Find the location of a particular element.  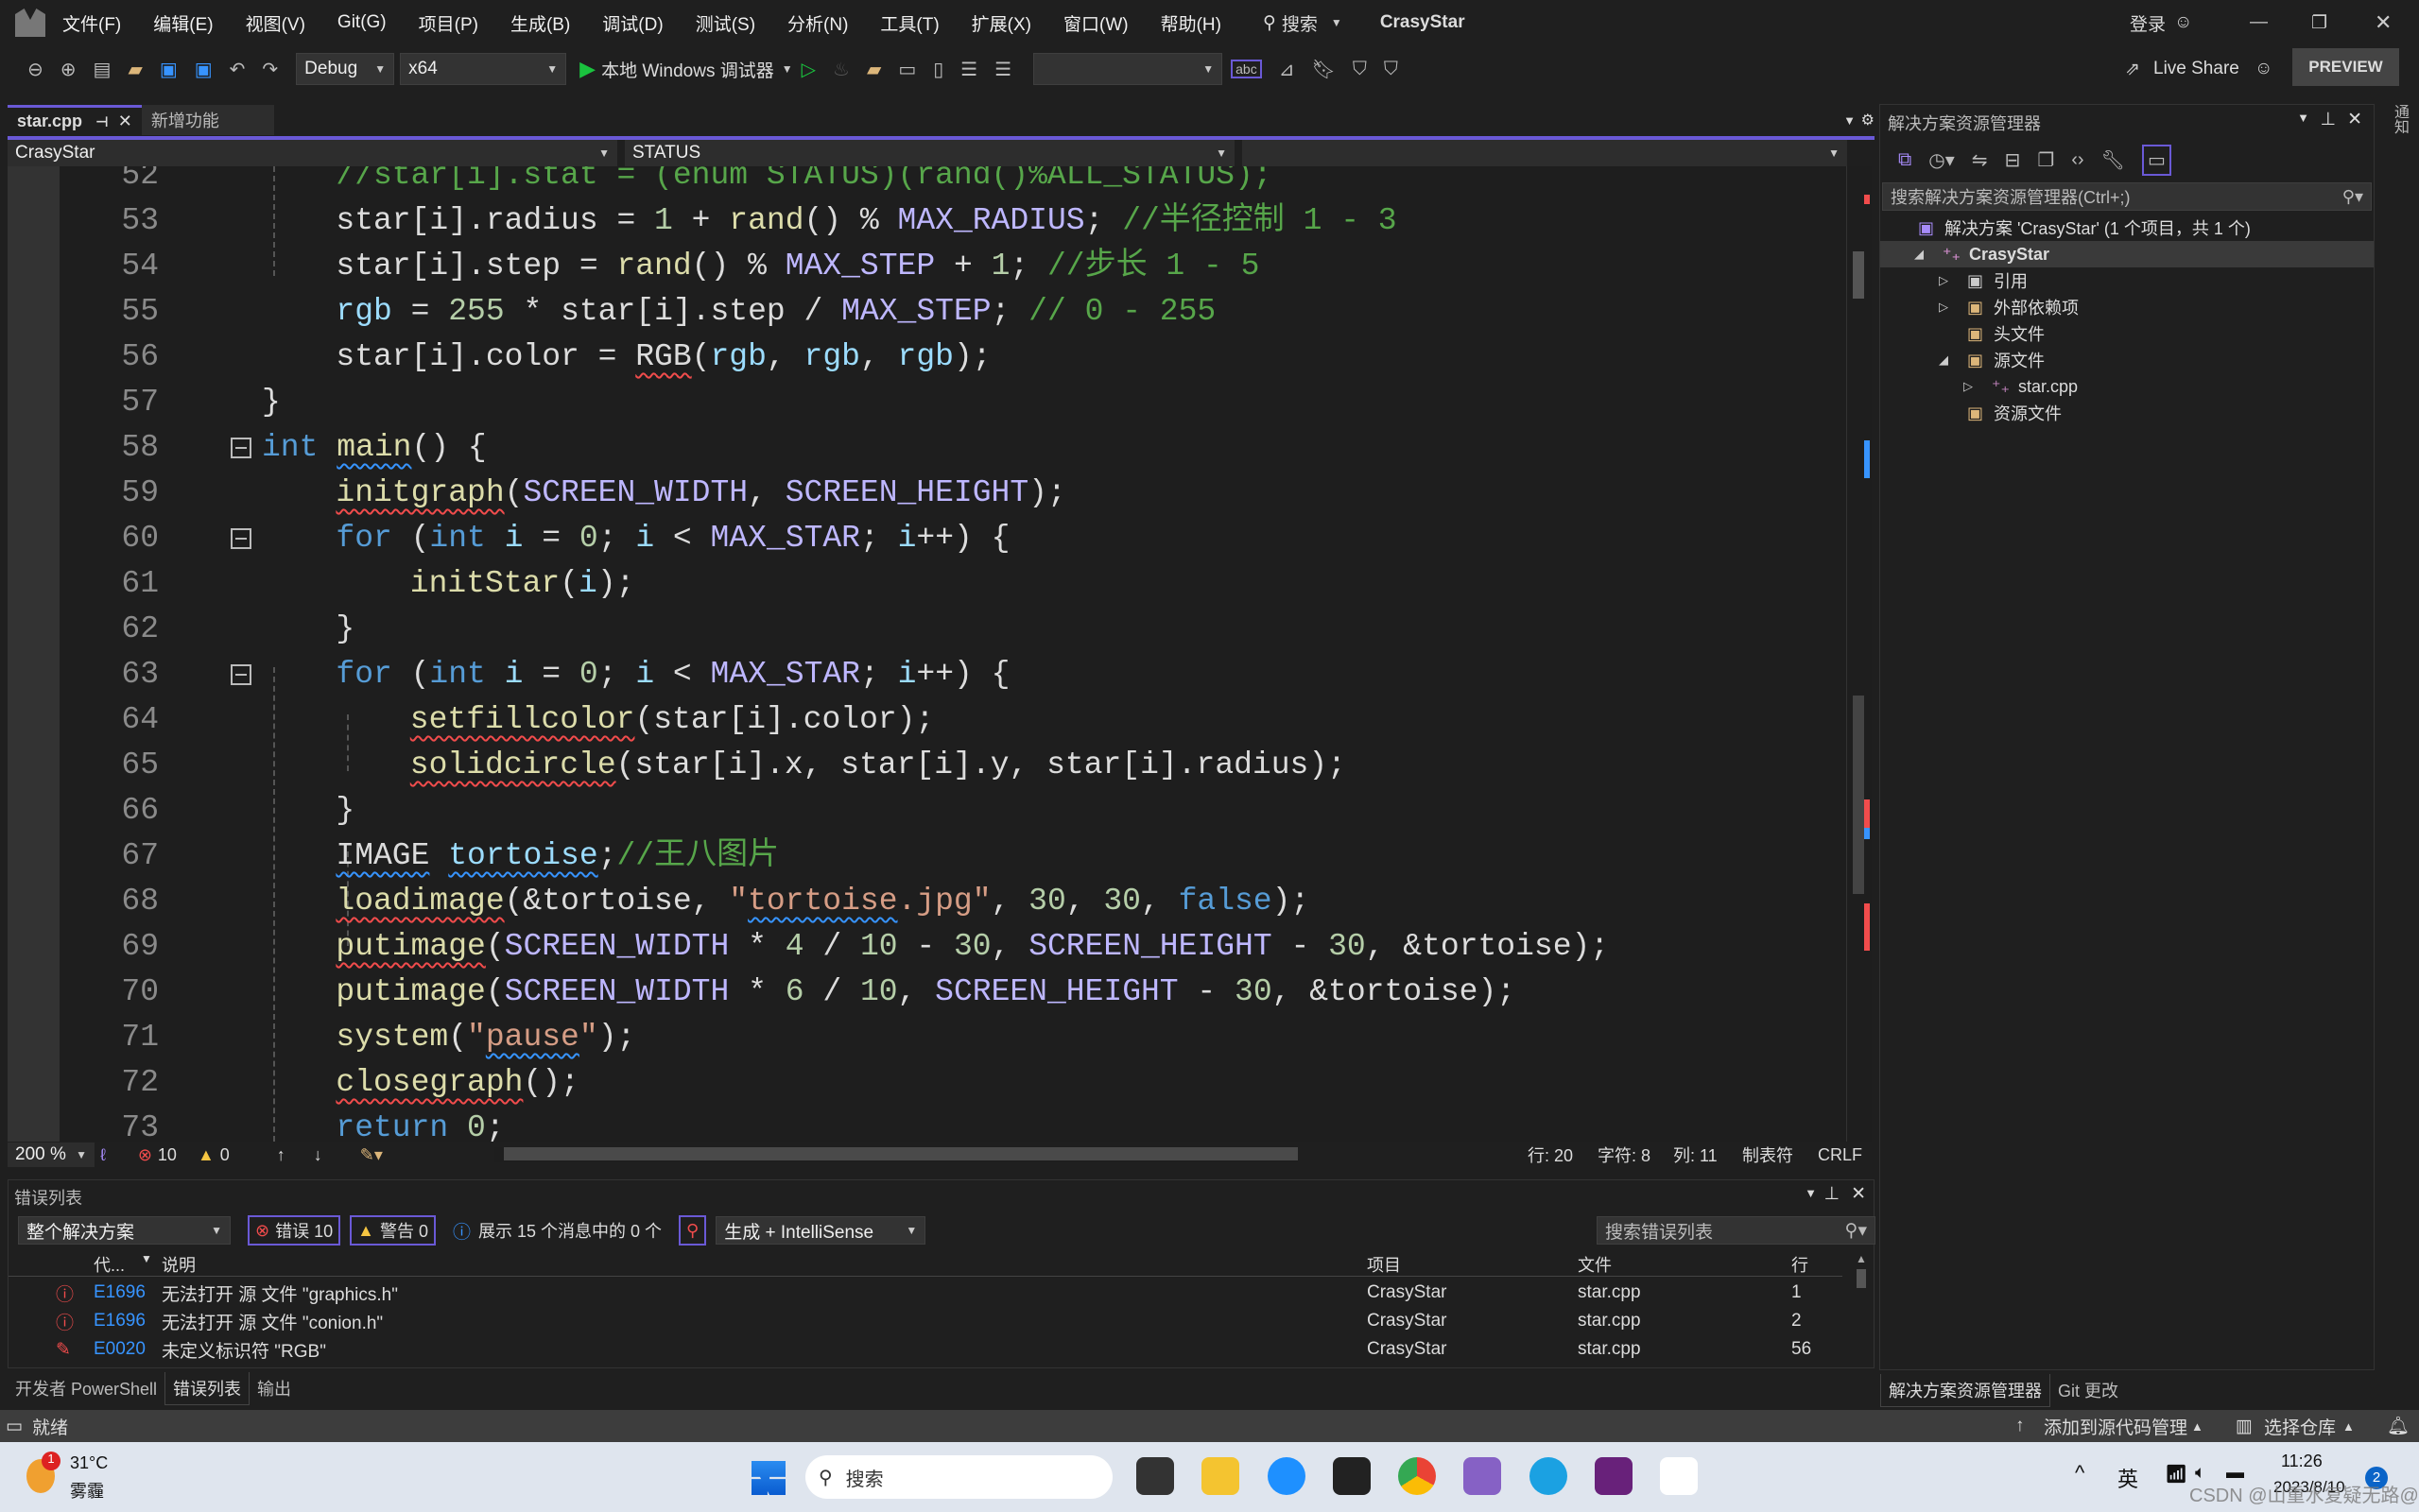

tab-solution-explorer: 解决方案资源管理器 is located at coordinates (1965, 1390).